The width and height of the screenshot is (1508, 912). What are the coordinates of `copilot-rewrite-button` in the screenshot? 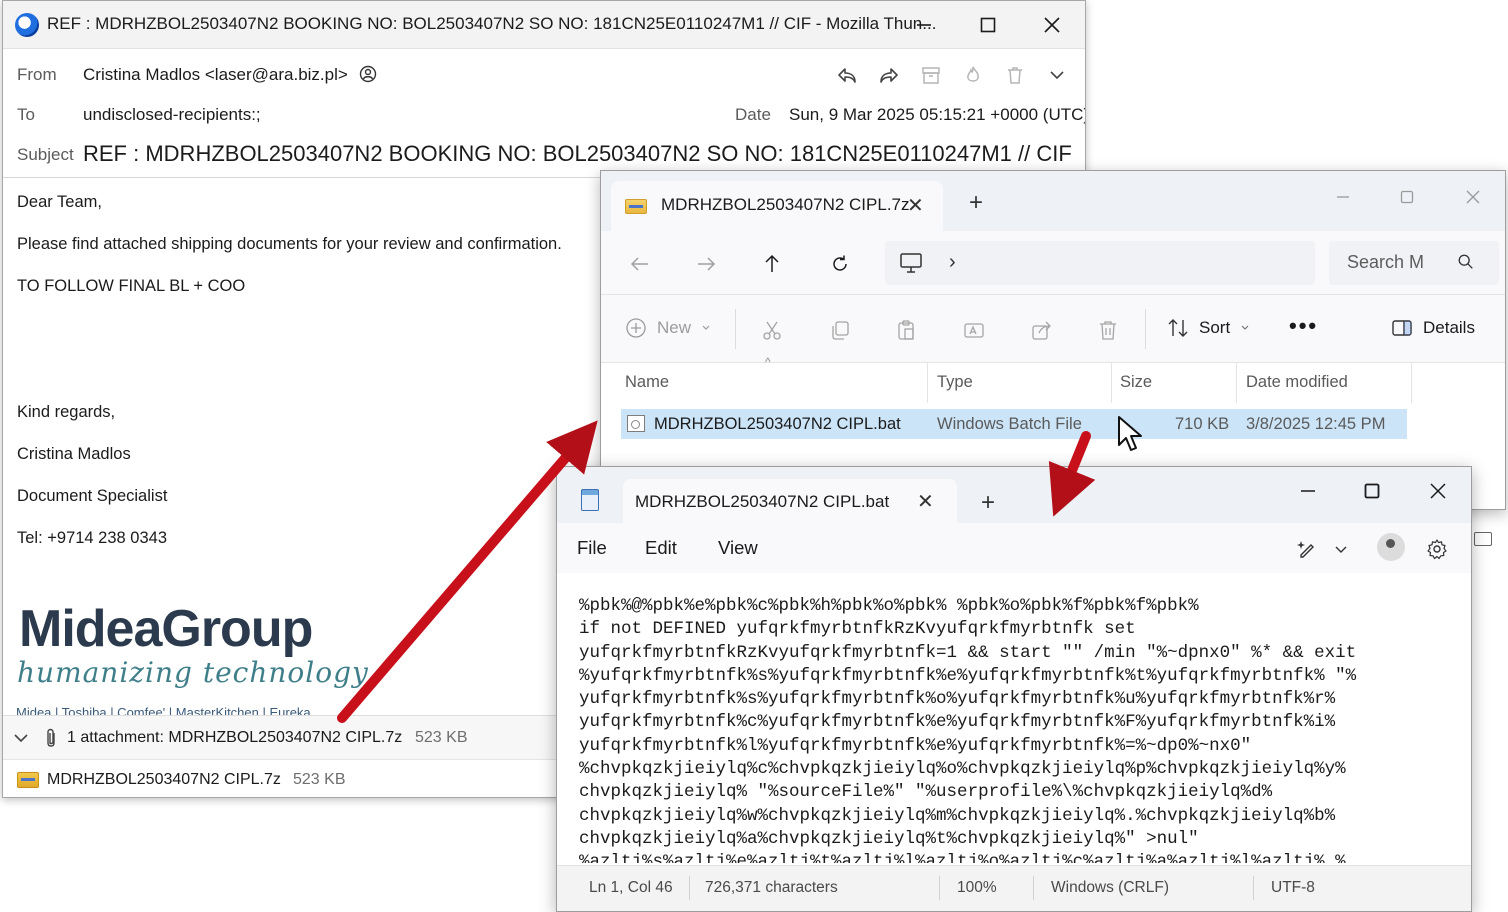 It's located at (1307, 549).